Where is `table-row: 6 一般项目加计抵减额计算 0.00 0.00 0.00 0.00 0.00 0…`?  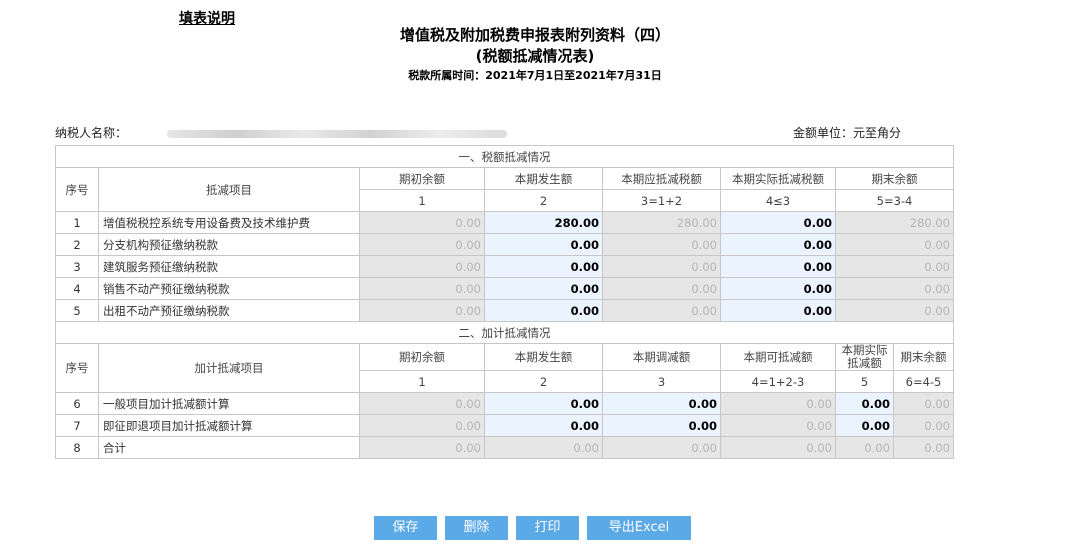
table-row: 6 一般项目加计抵减额计算 0.00 0.00 0.00 0.00 0.00 0… is located at coordinates (504, 403).